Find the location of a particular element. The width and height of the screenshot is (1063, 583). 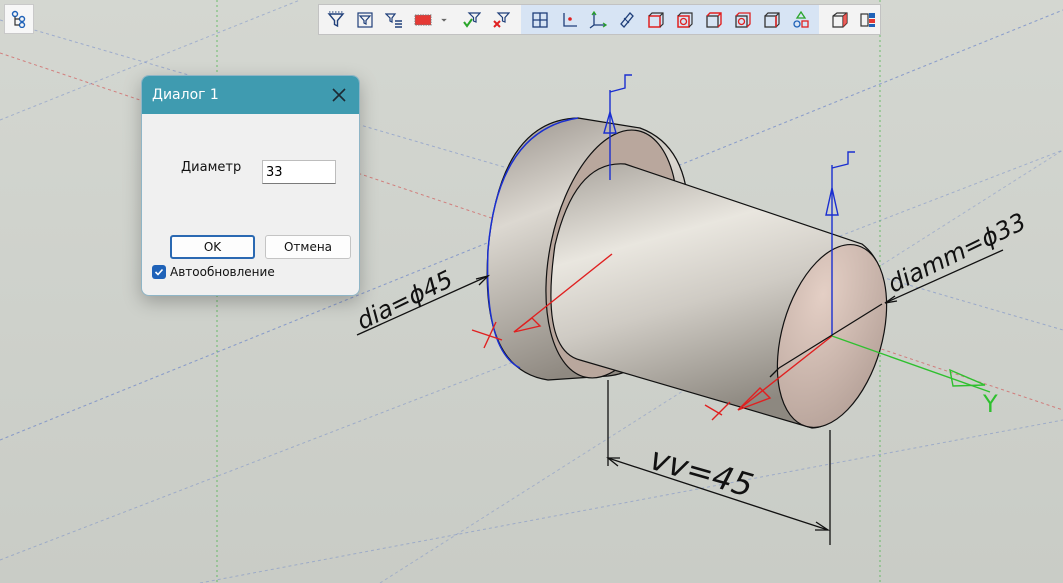

solid-front-button is located at coordinates (655, 20).